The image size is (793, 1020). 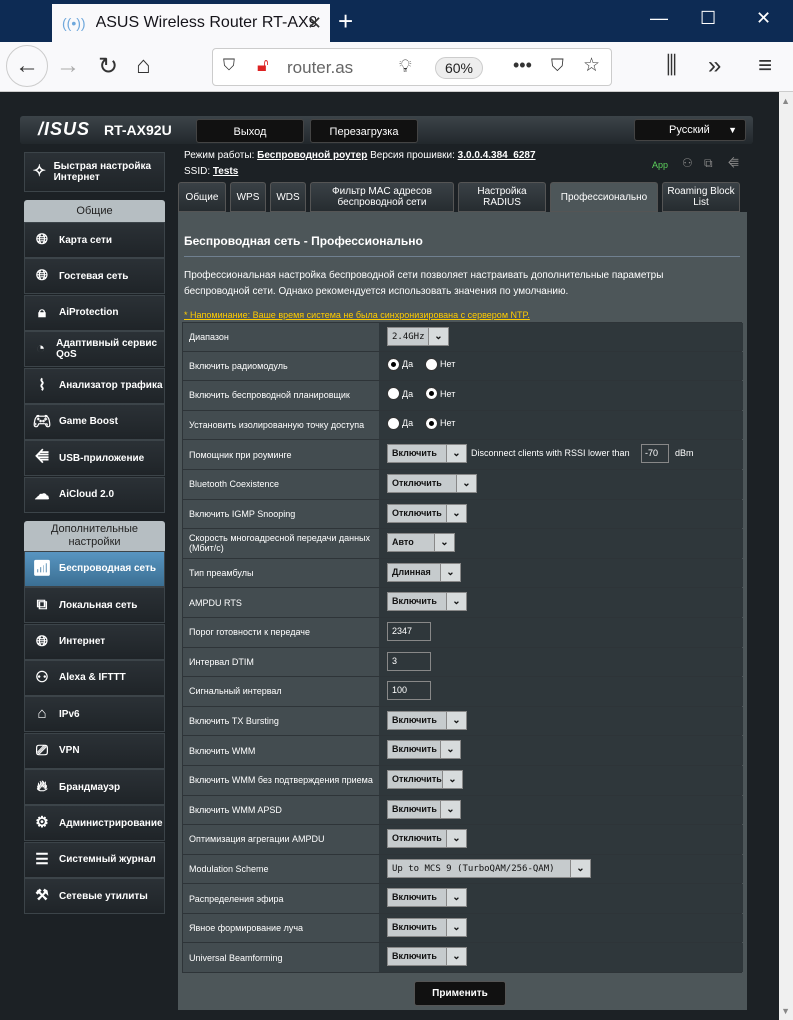 I want to click on scroll-up-icon: ▲, so click(x=785, y=101).